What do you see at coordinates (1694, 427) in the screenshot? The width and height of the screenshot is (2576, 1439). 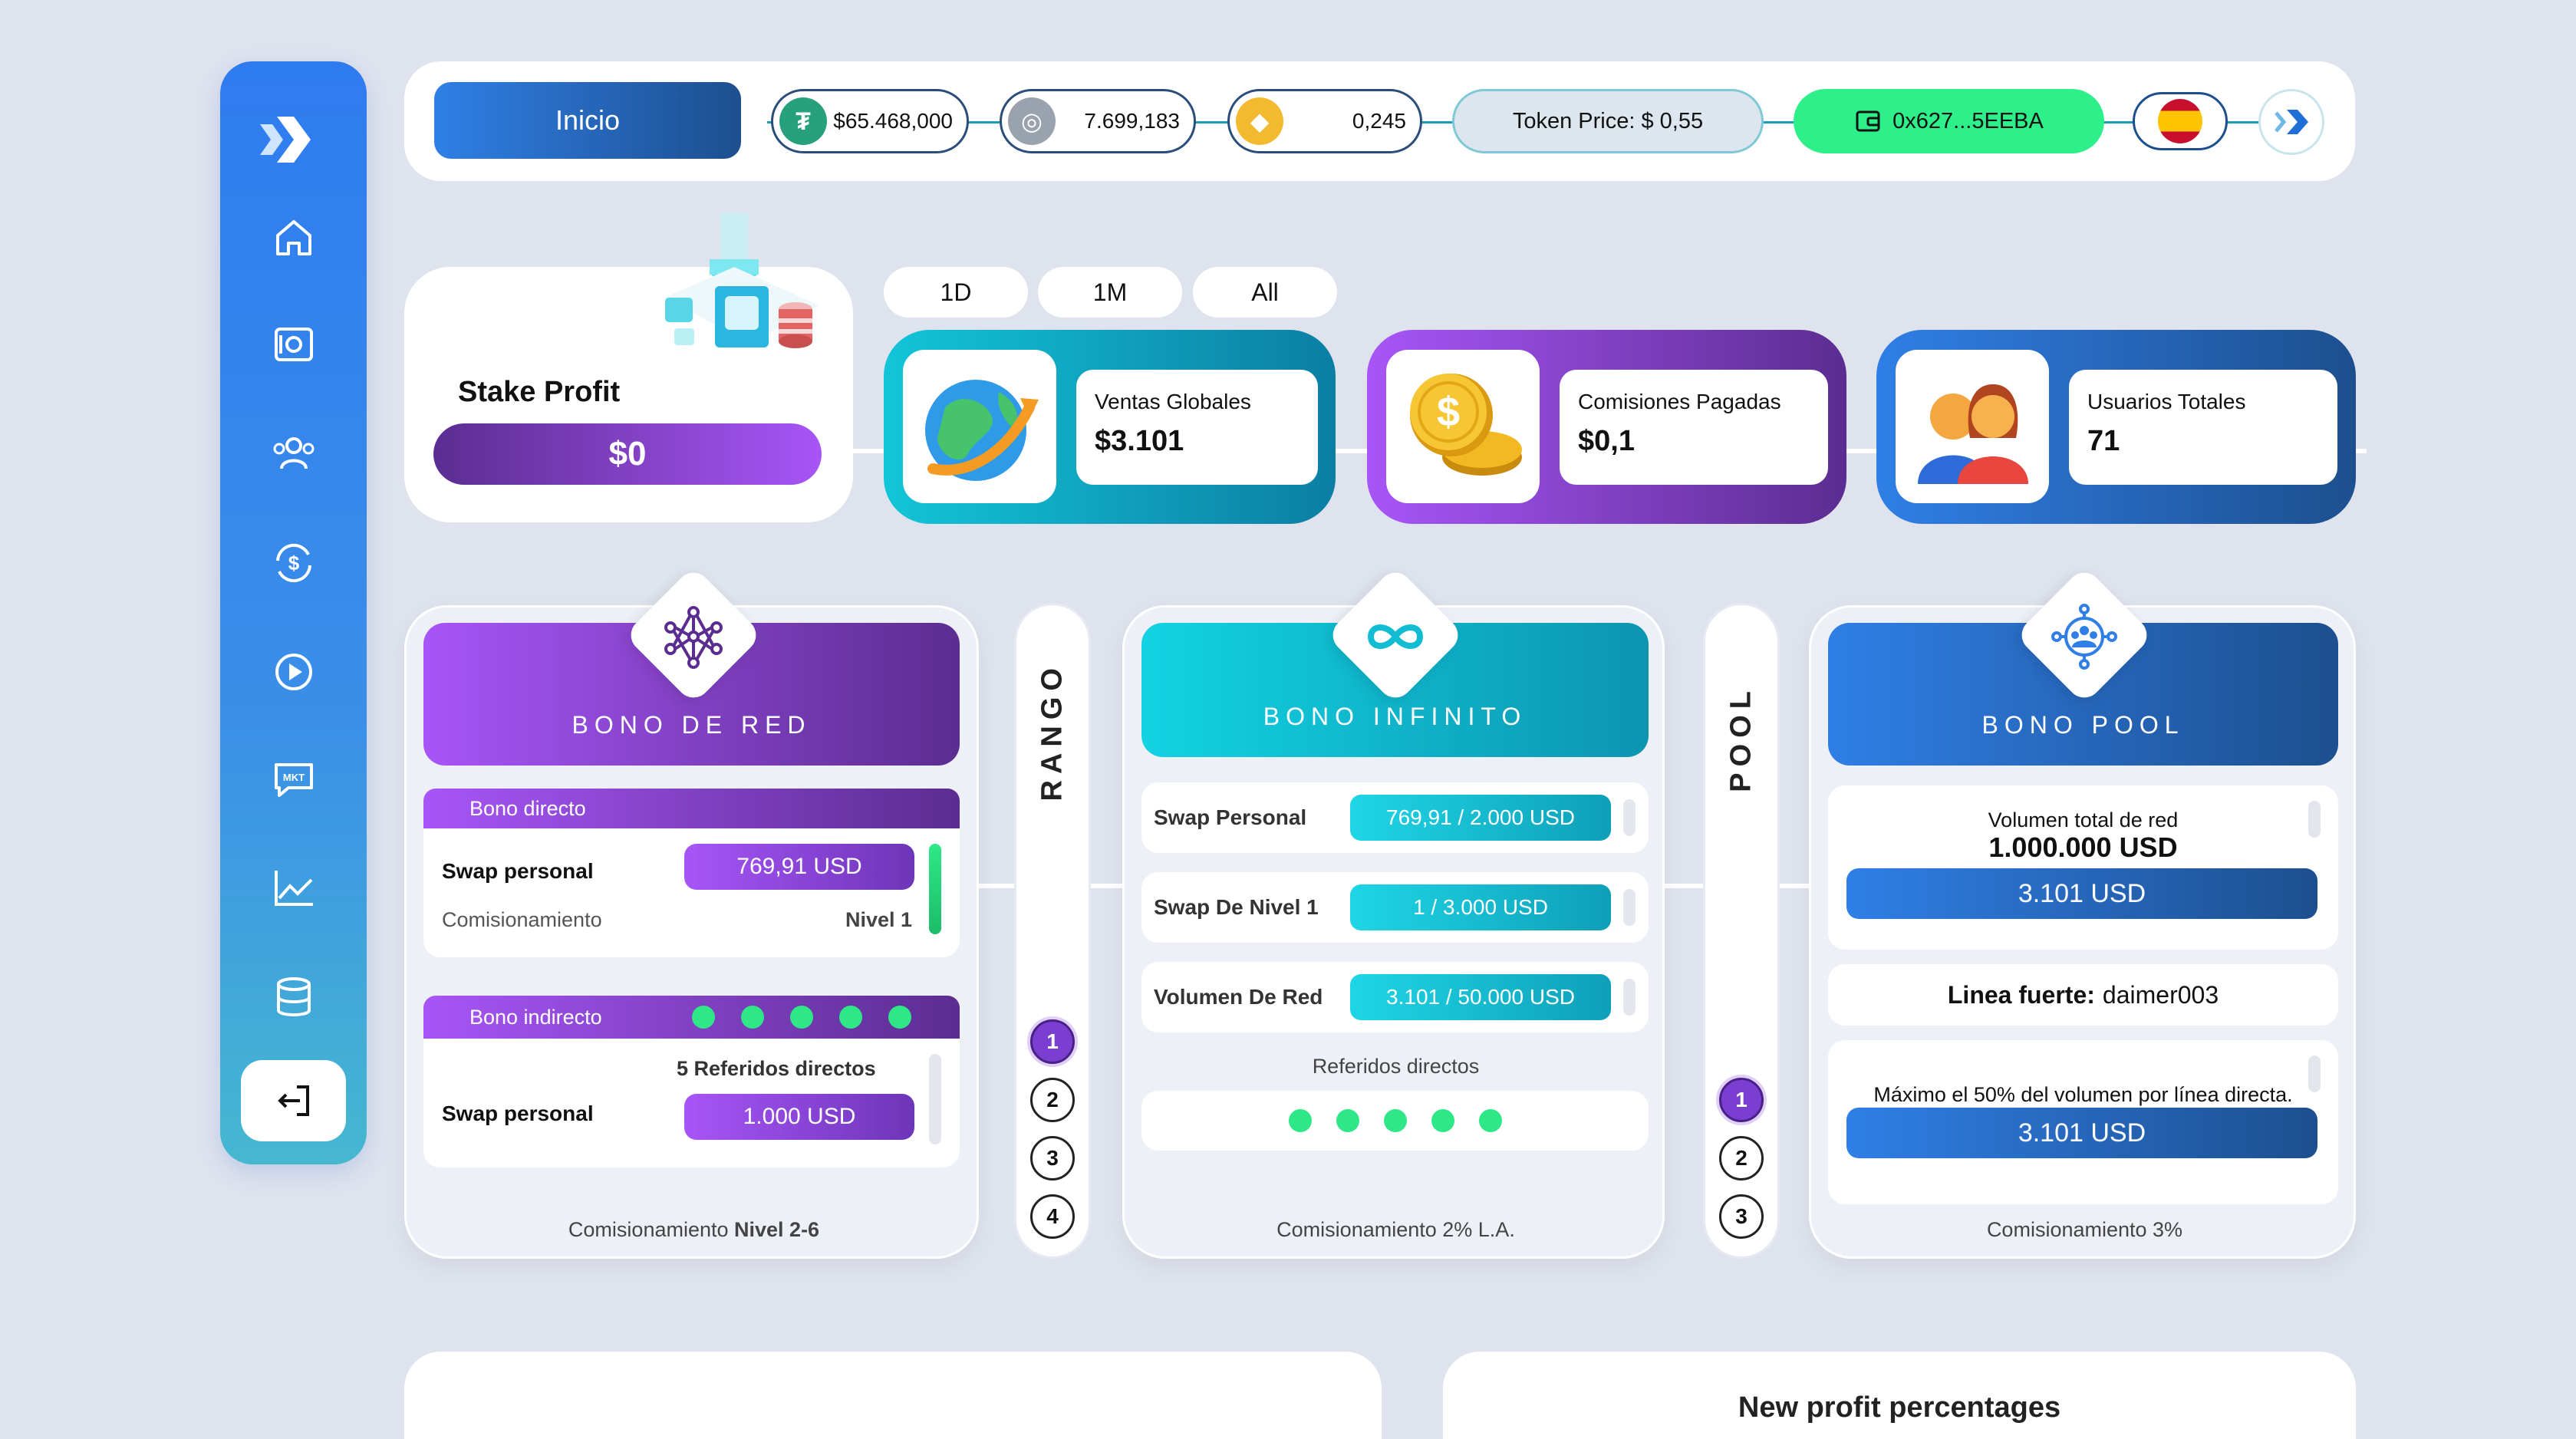 I see `stat-comisiones-box: Comisiones Pagadas $0,1` at bounding box center [1694, 427].